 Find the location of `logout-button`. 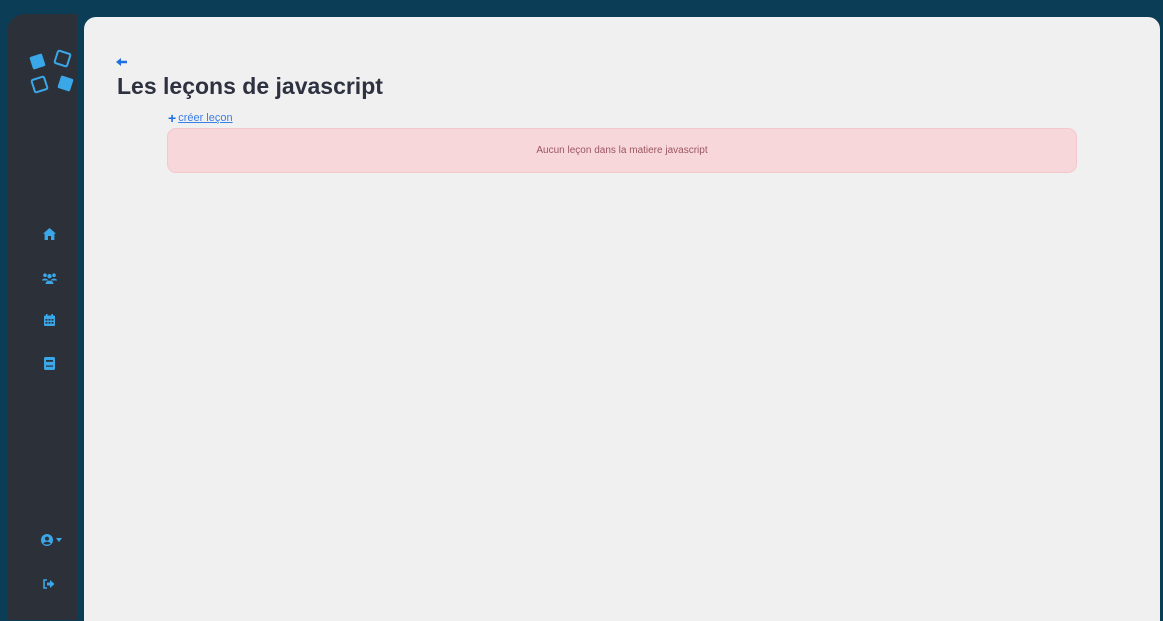

logout-button is located at coordinates (49, 584).